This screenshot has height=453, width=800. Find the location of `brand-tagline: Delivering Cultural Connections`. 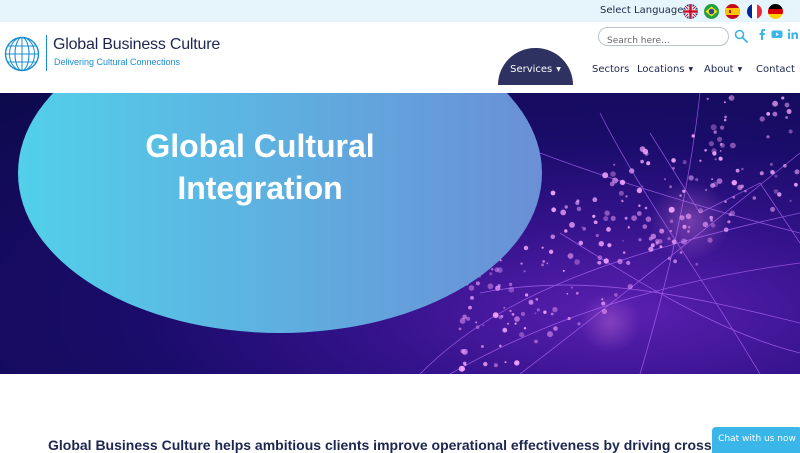

brand-tagline: Delivering Cultural Connections is located at coordinates (117, 62).